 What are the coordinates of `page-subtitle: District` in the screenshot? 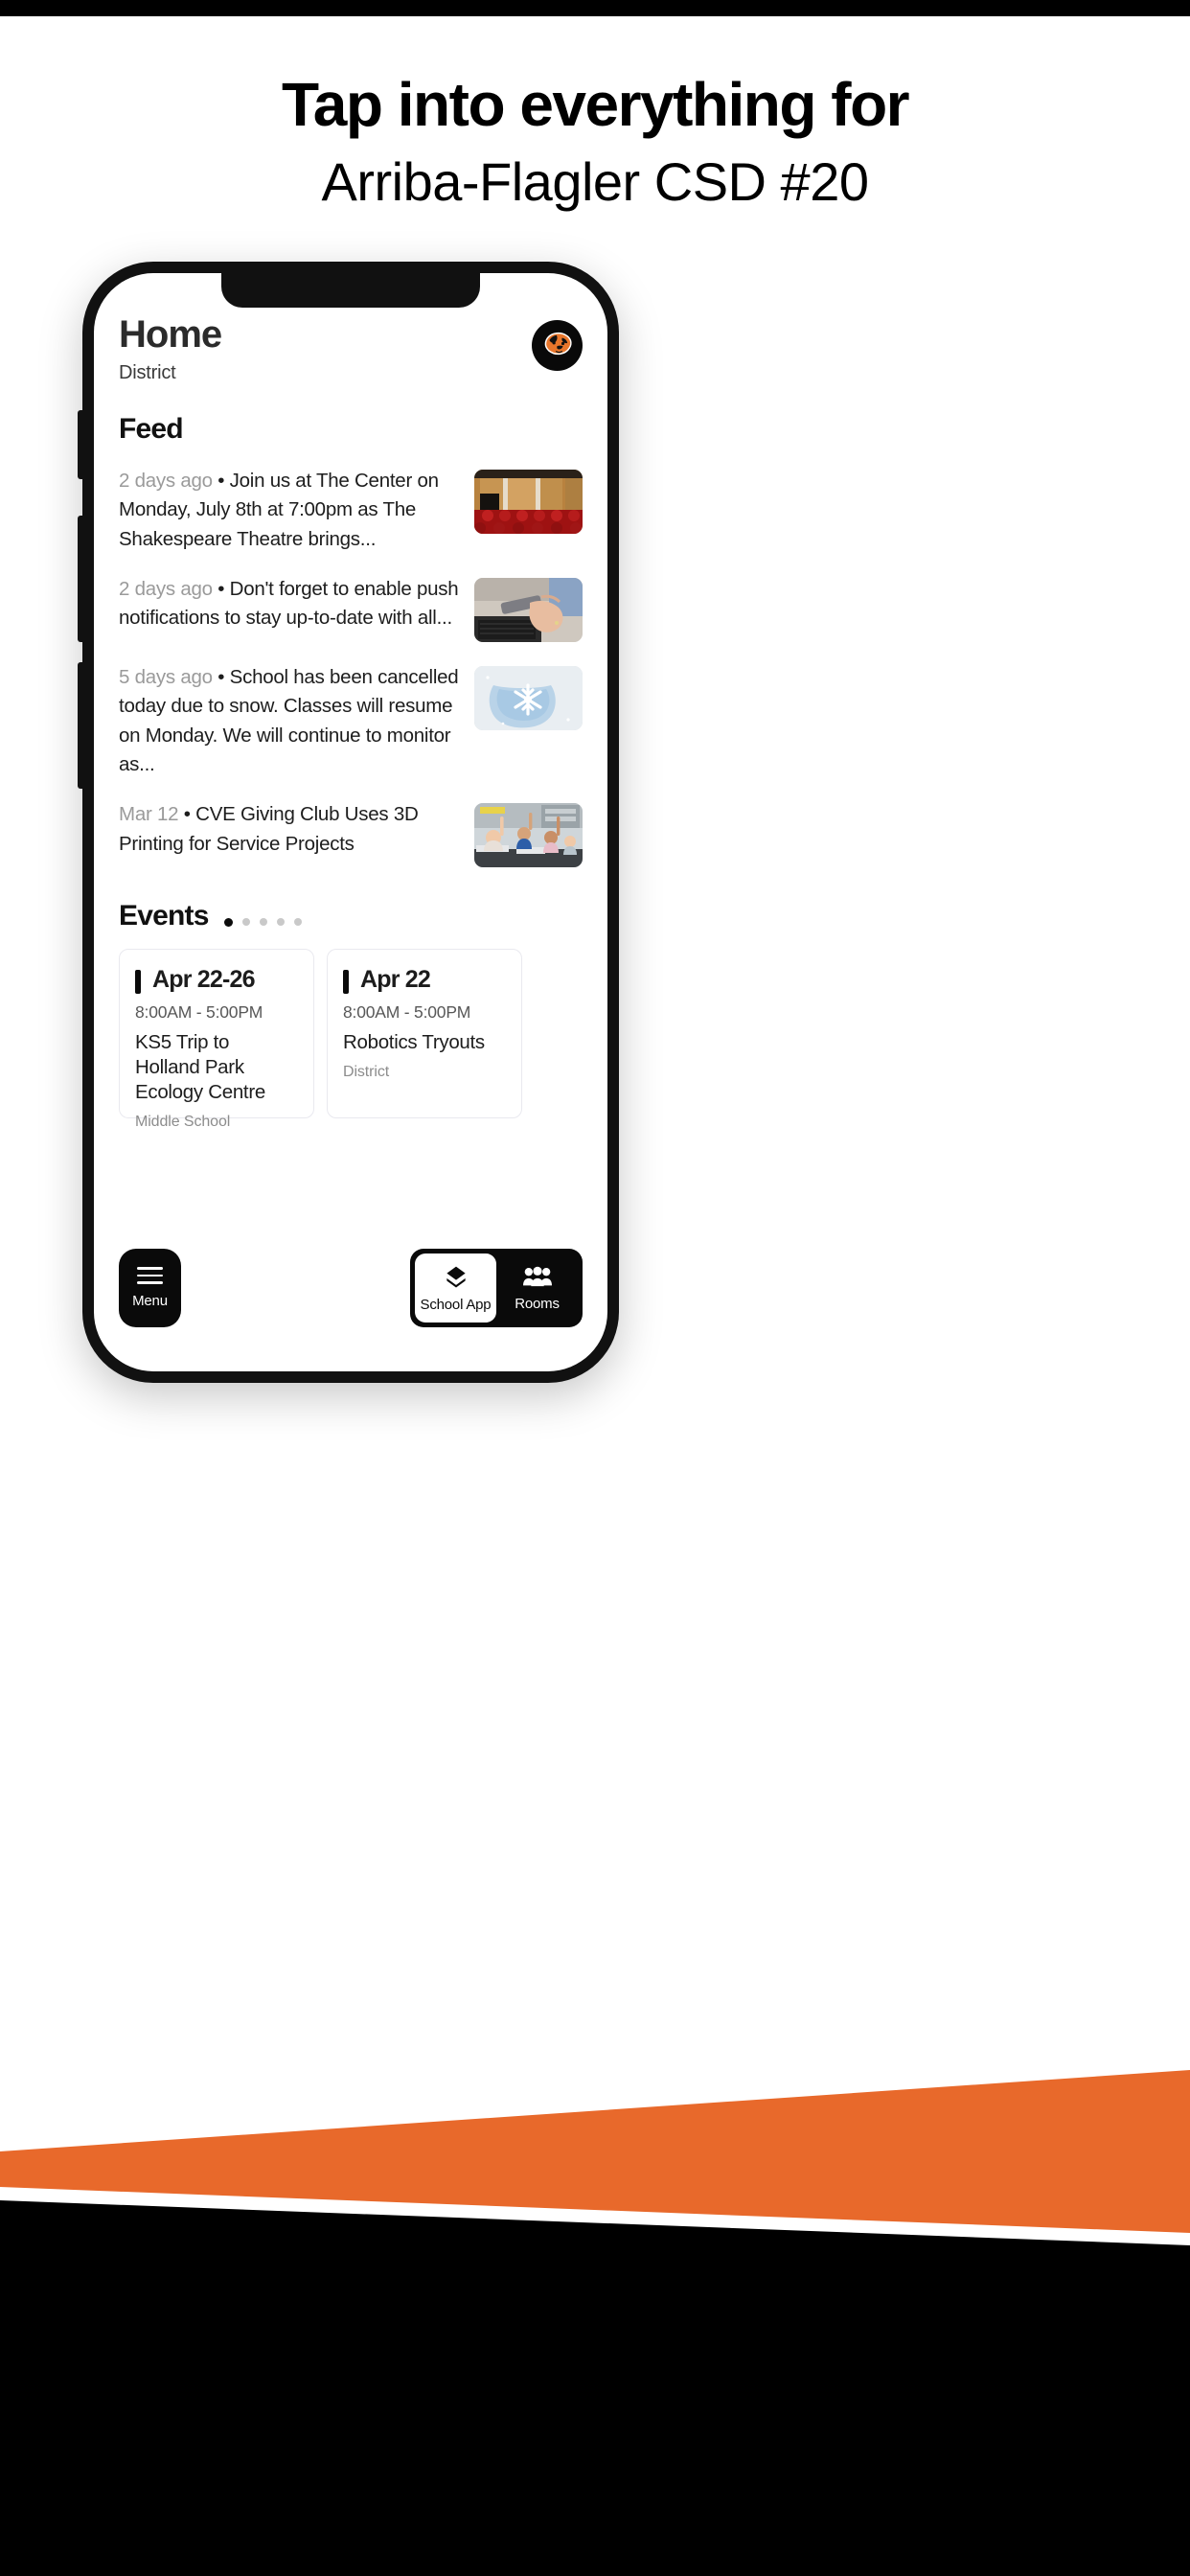 It's located at (148, 373).